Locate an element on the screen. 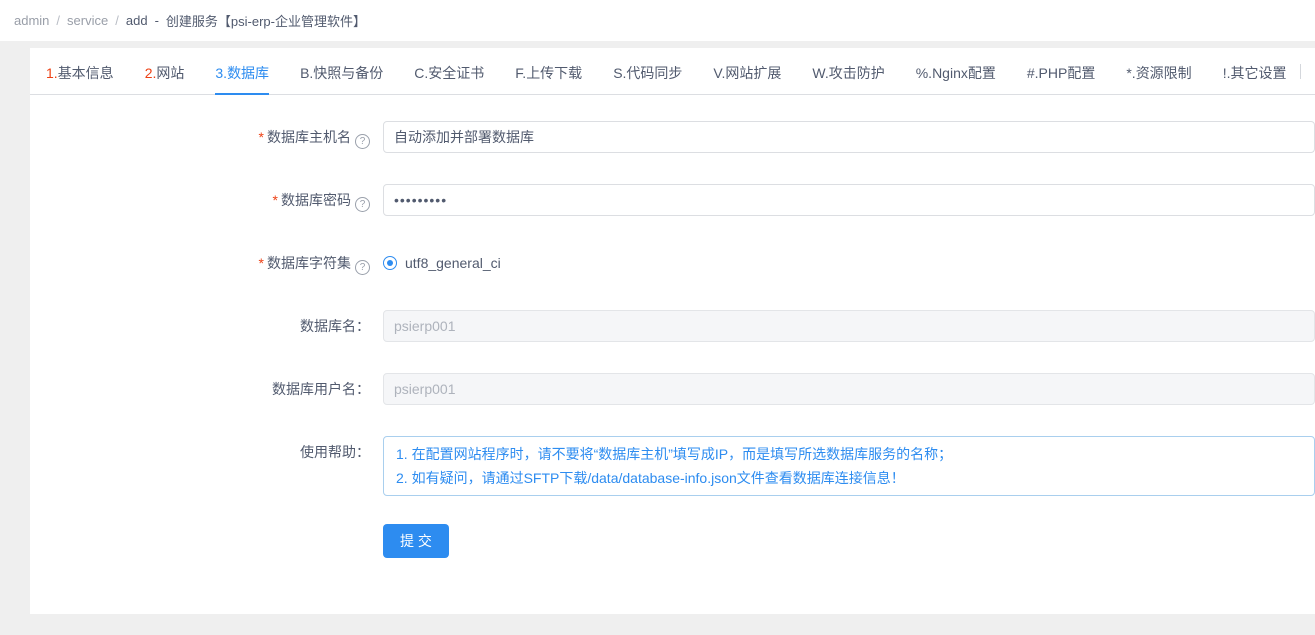  db-charset-radio-label: utf8_general_ci is located at coordinates (453, 263).